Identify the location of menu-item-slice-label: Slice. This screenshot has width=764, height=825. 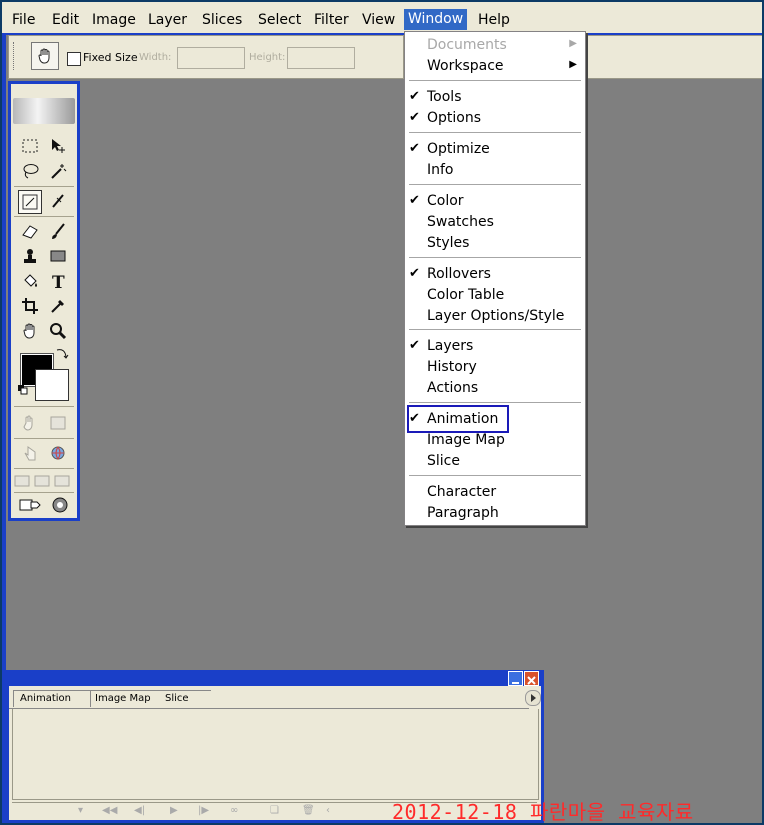
(443, 461).